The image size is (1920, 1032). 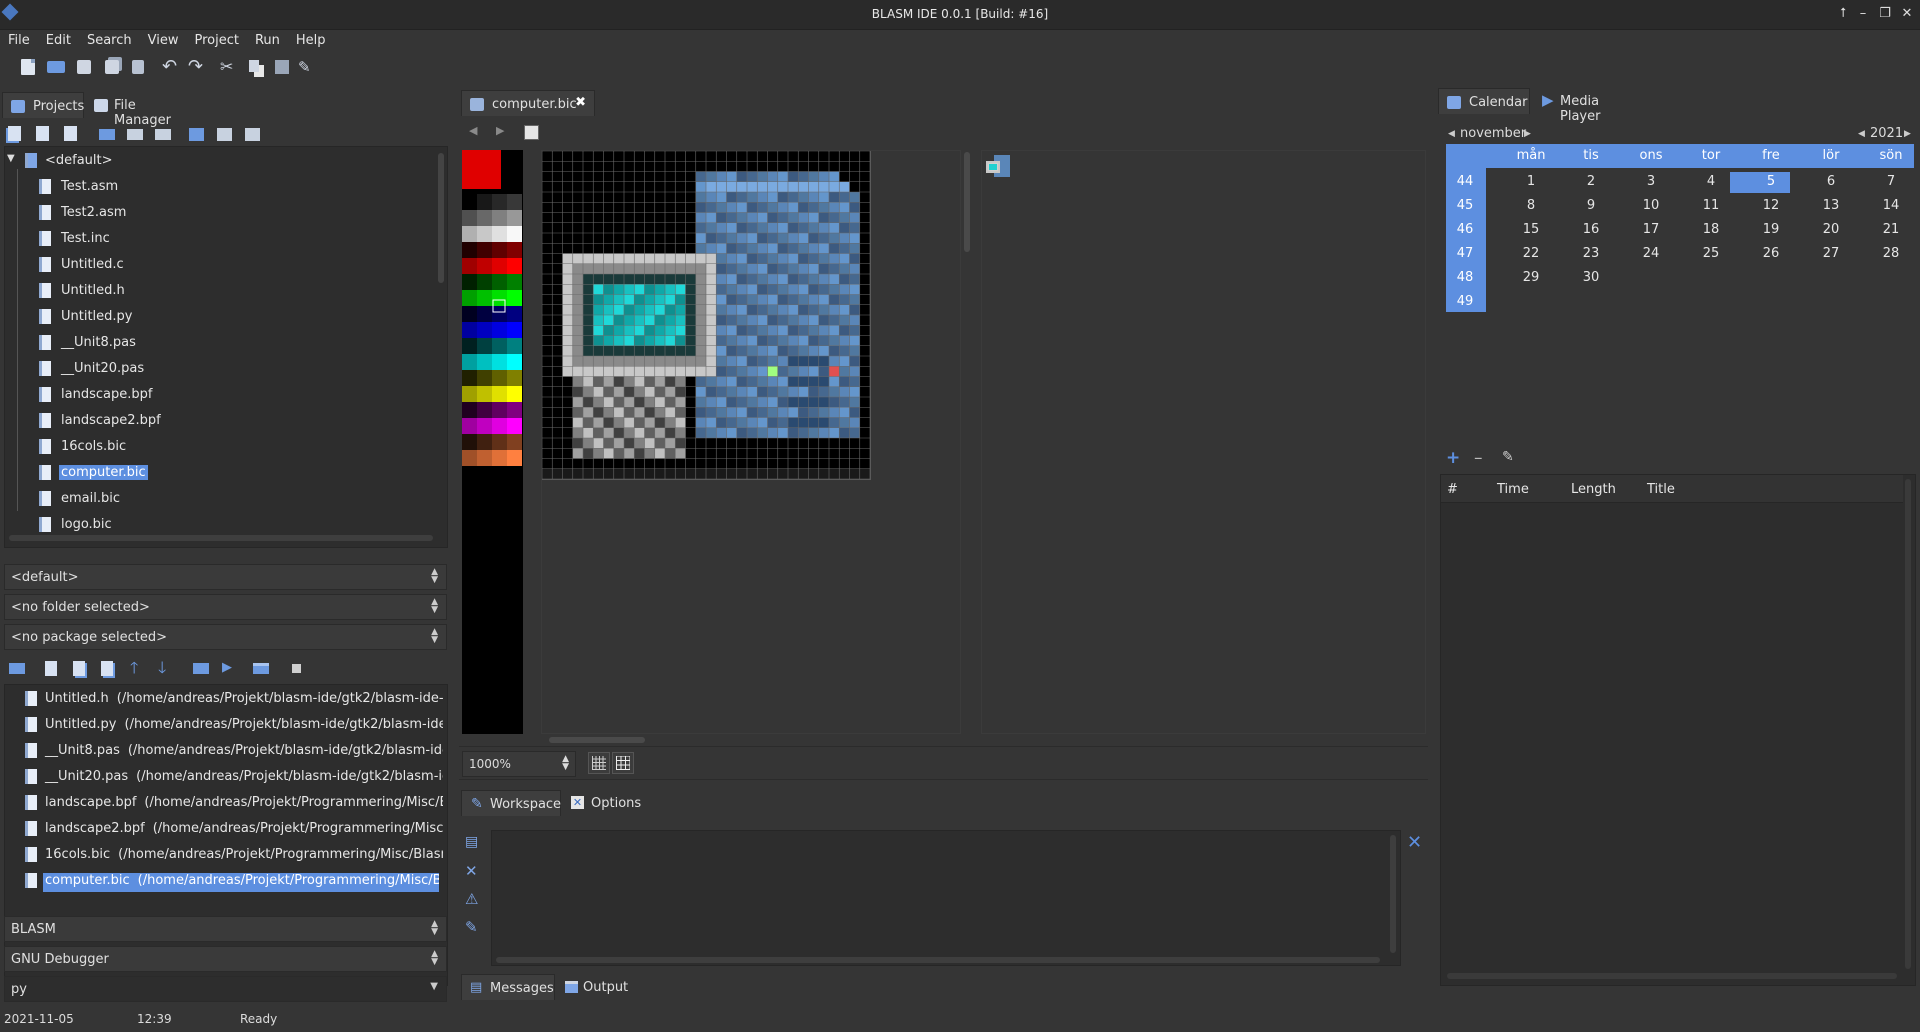 What do you see at coordinates (58, 39) in the screenshot?
I see `menu-edit: Edit` at bounding box center [58, 39].